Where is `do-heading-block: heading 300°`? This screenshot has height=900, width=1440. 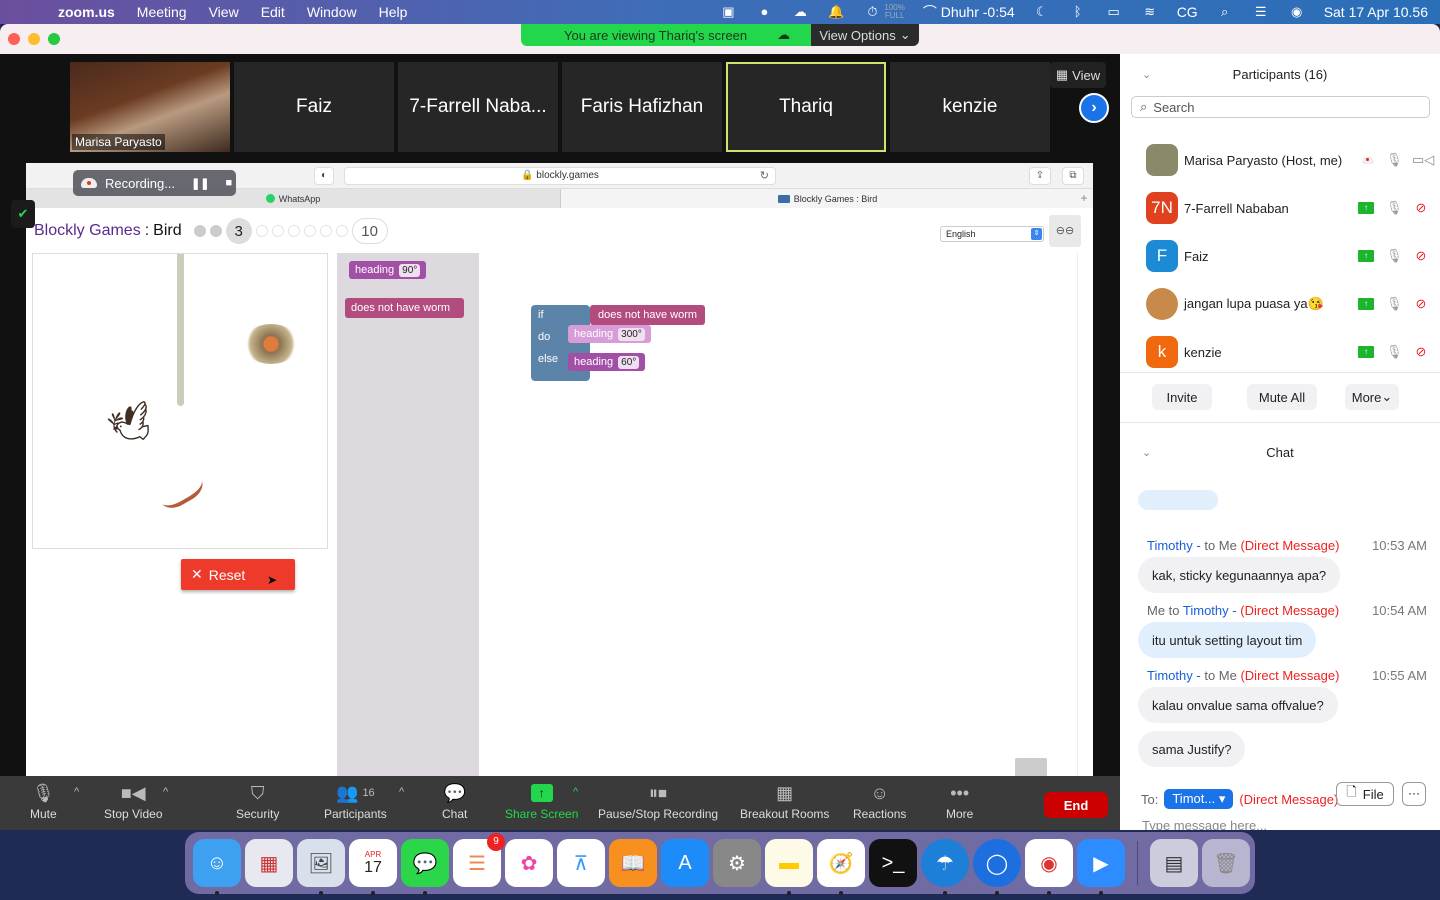
do-heading-block: heading 300° is located at coordinates (609, 334).